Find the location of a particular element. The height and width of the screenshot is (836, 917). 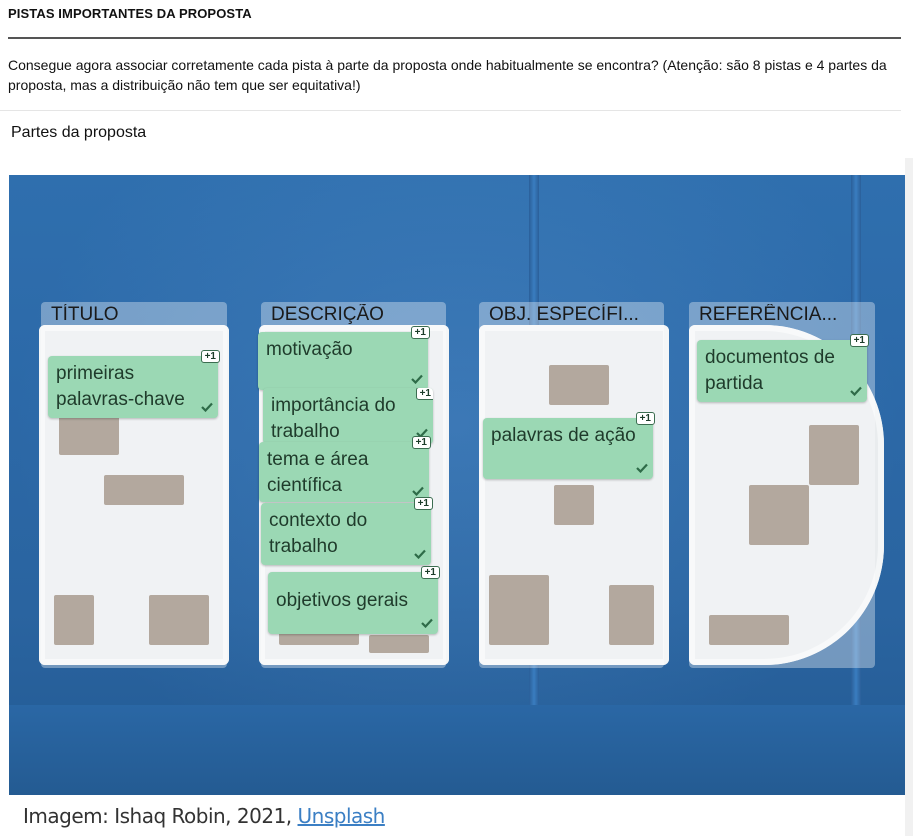

clue-card: tema e área científica +1 is located at coordinates (345, 469).